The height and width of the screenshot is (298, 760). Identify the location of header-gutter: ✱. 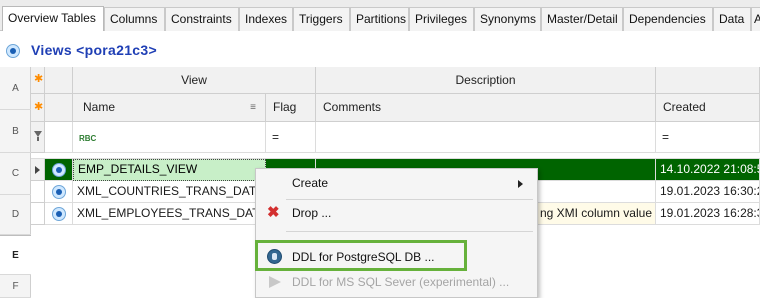
(38, 80).